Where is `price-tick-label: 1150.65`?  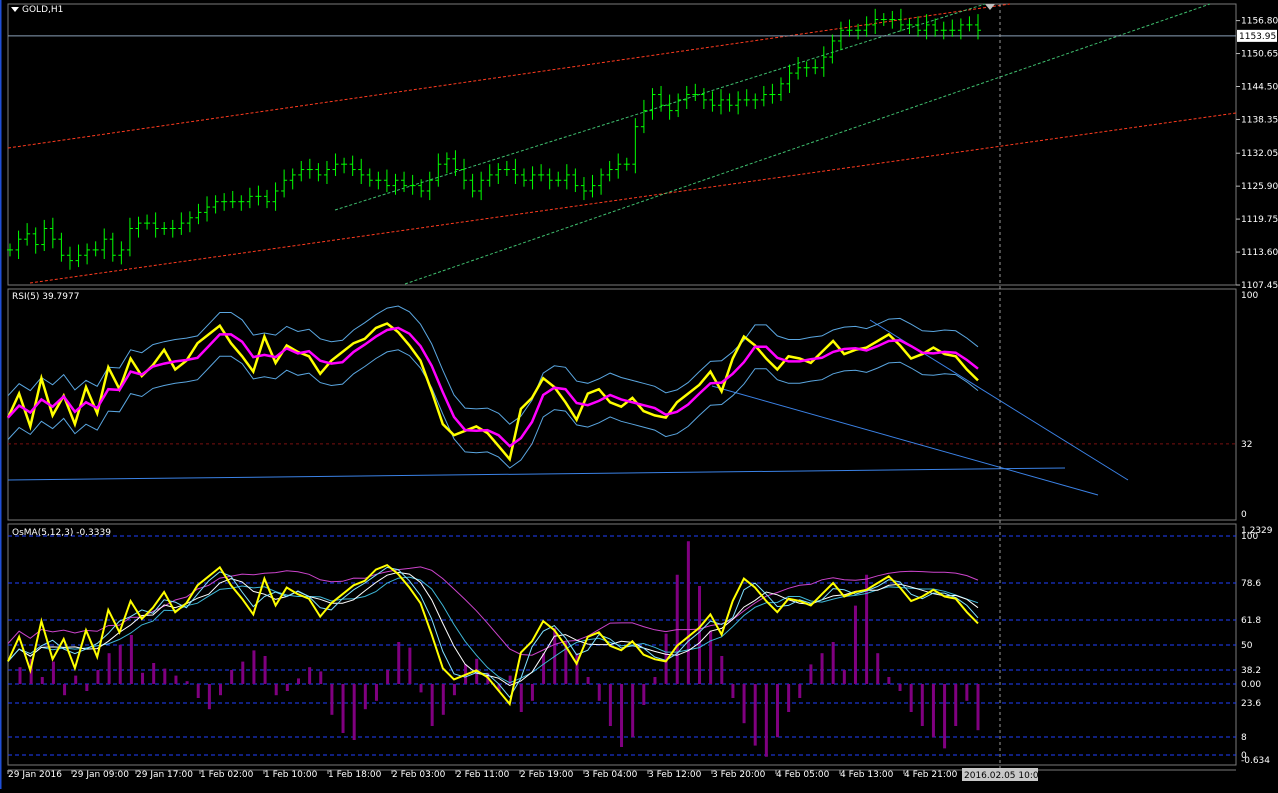
price-tick-label: 1150.65 is located at coordinates (1259, 55).